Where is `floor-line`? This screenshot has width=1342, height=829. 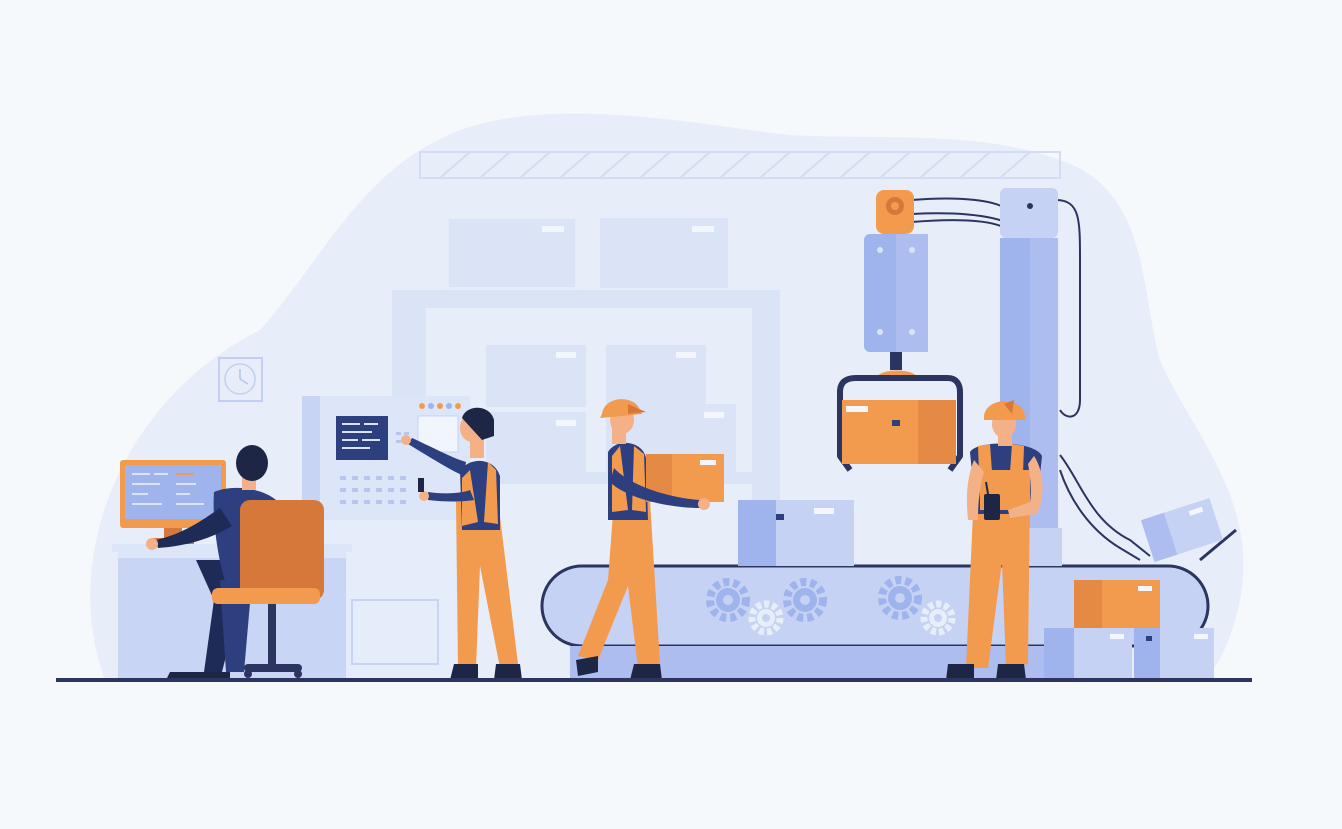 floor-line is located at coordinates (654, 680).